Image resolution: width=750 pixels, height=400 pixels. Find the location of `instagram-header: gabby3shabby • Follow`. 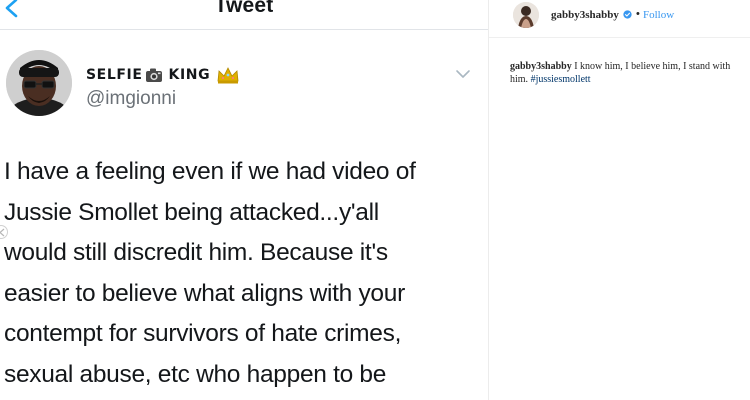

instagram-header: gabby3shabby • Follow is located at coordinates (619, 19).